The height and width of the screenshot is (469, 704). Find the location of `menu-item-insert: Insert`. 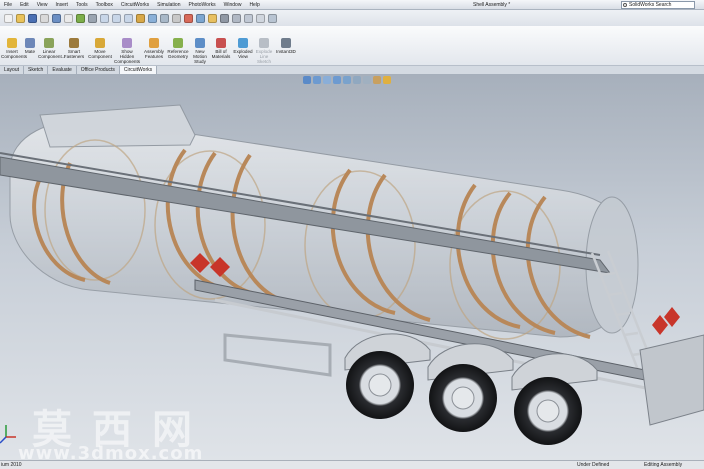

menu-item-insert: Insert is located at coordinates (61, 5).